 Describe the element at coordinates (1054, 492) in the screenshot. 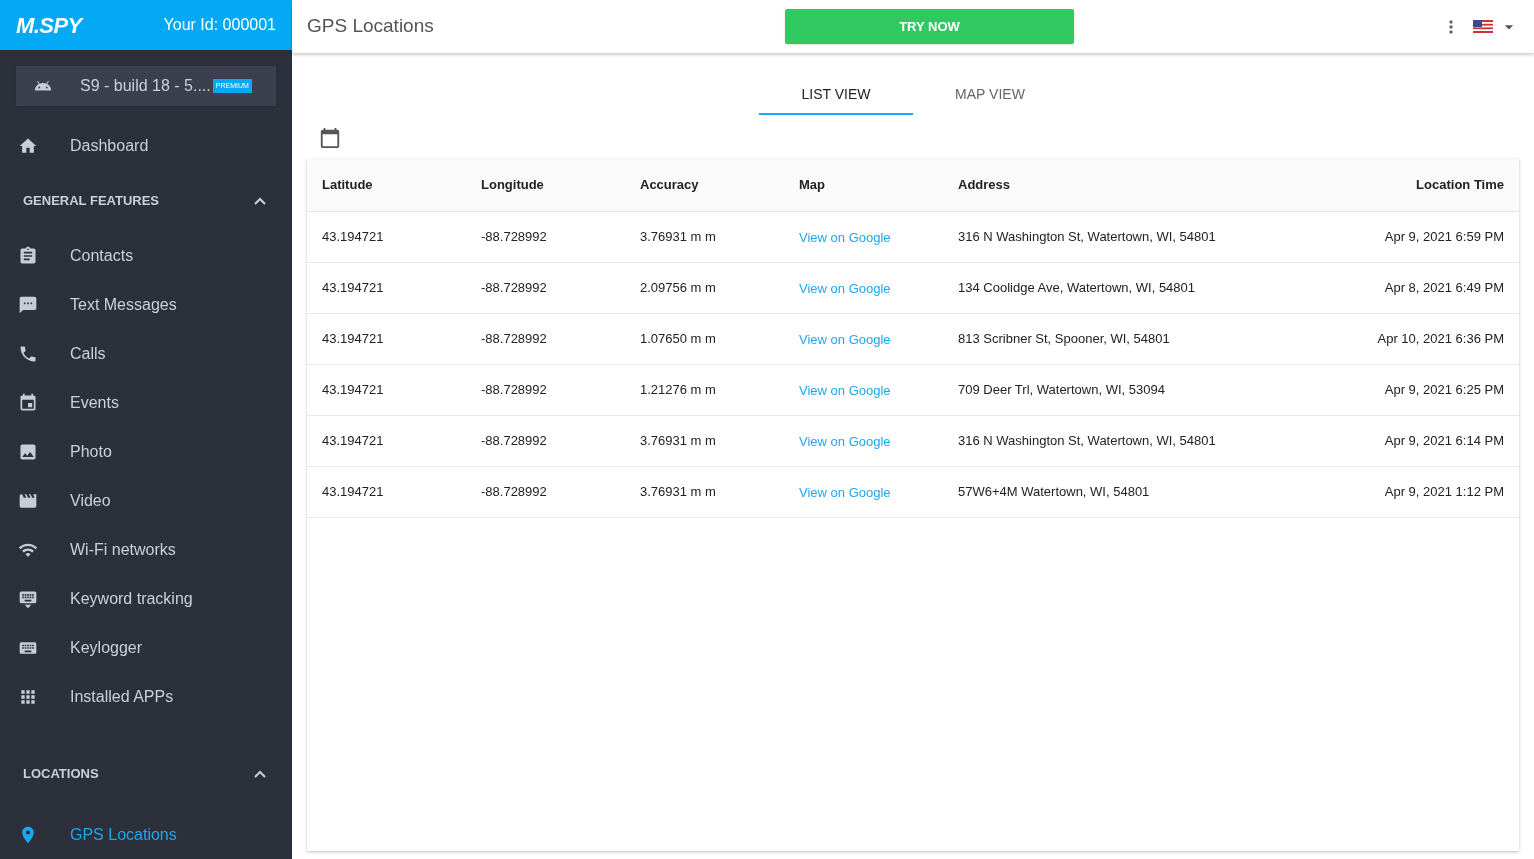

I see `table-cell-text: 57W6+4M Watertown, WI, 54801` at that location.